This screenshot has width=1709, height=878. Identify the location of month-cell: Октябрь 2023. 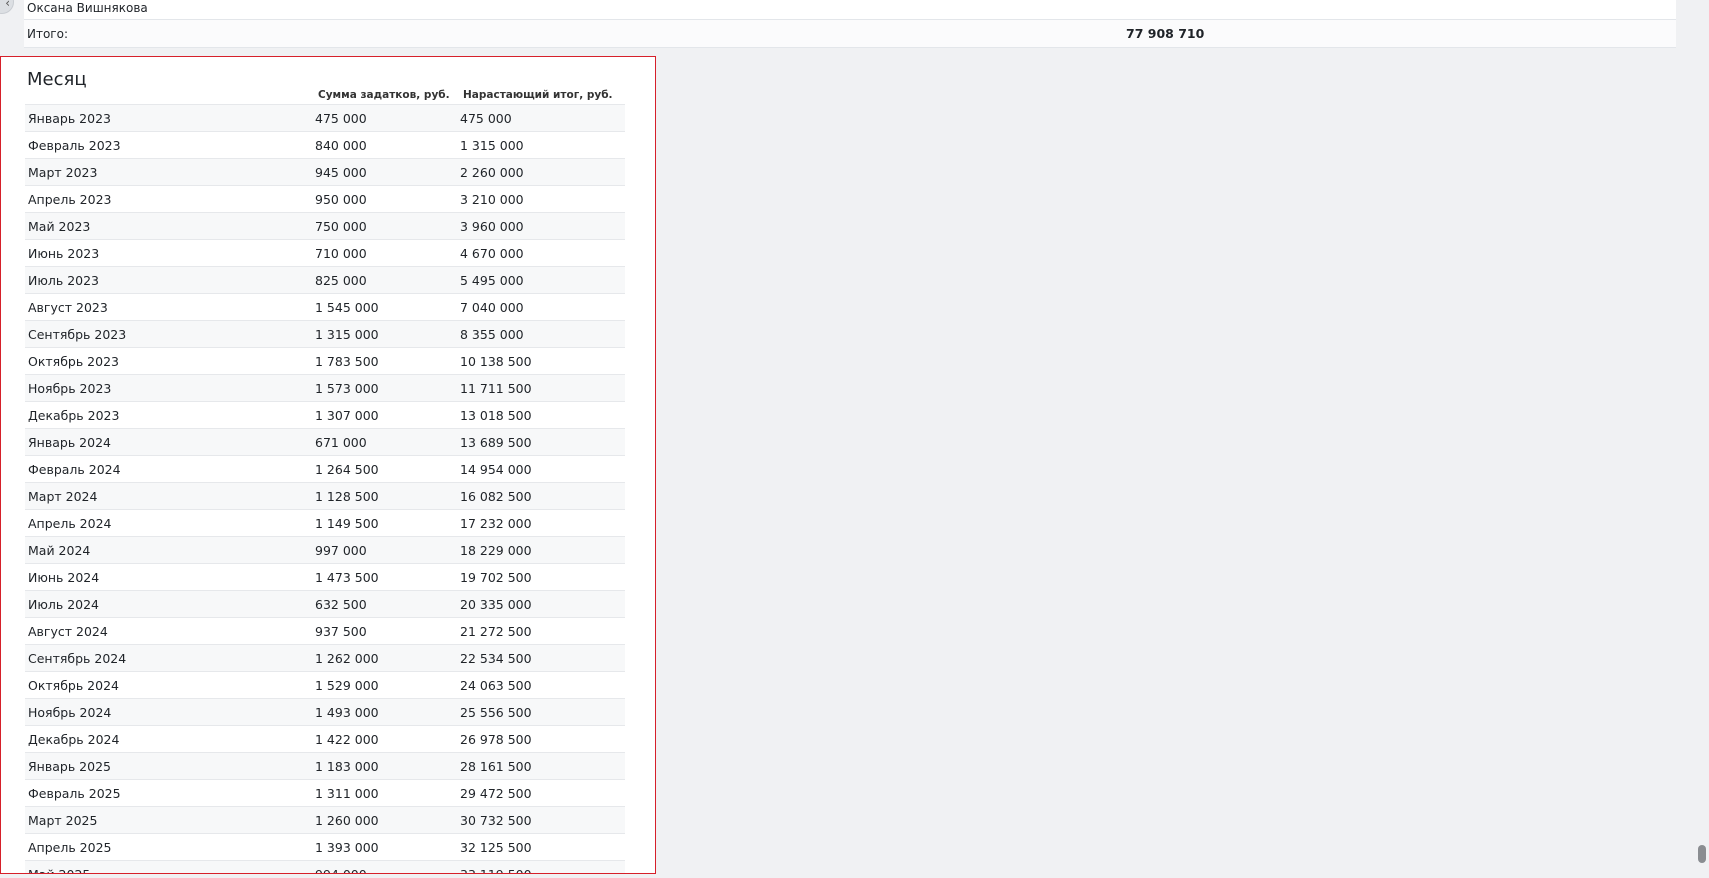
(73, 361).